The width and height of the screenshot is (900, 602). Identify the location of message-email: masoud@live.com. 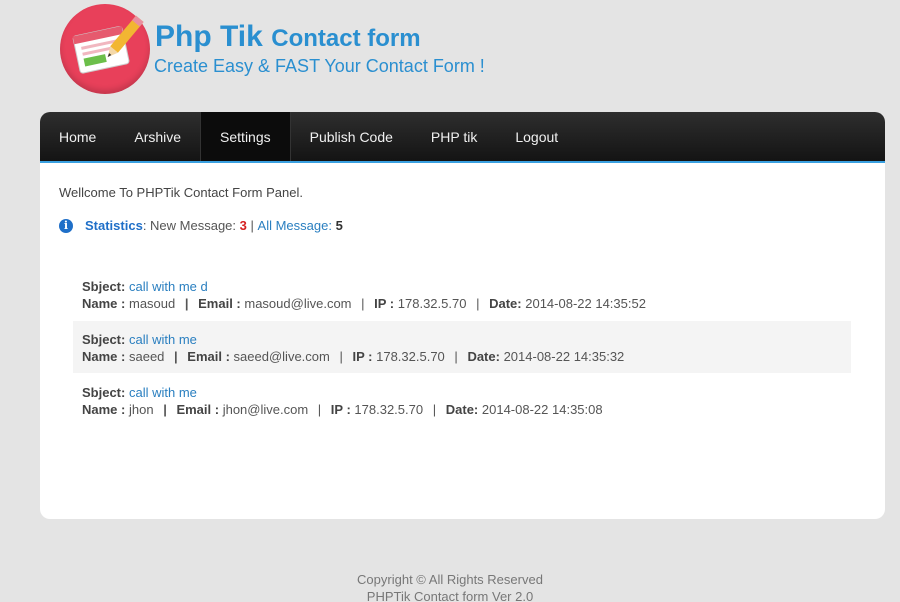
(298, 303).